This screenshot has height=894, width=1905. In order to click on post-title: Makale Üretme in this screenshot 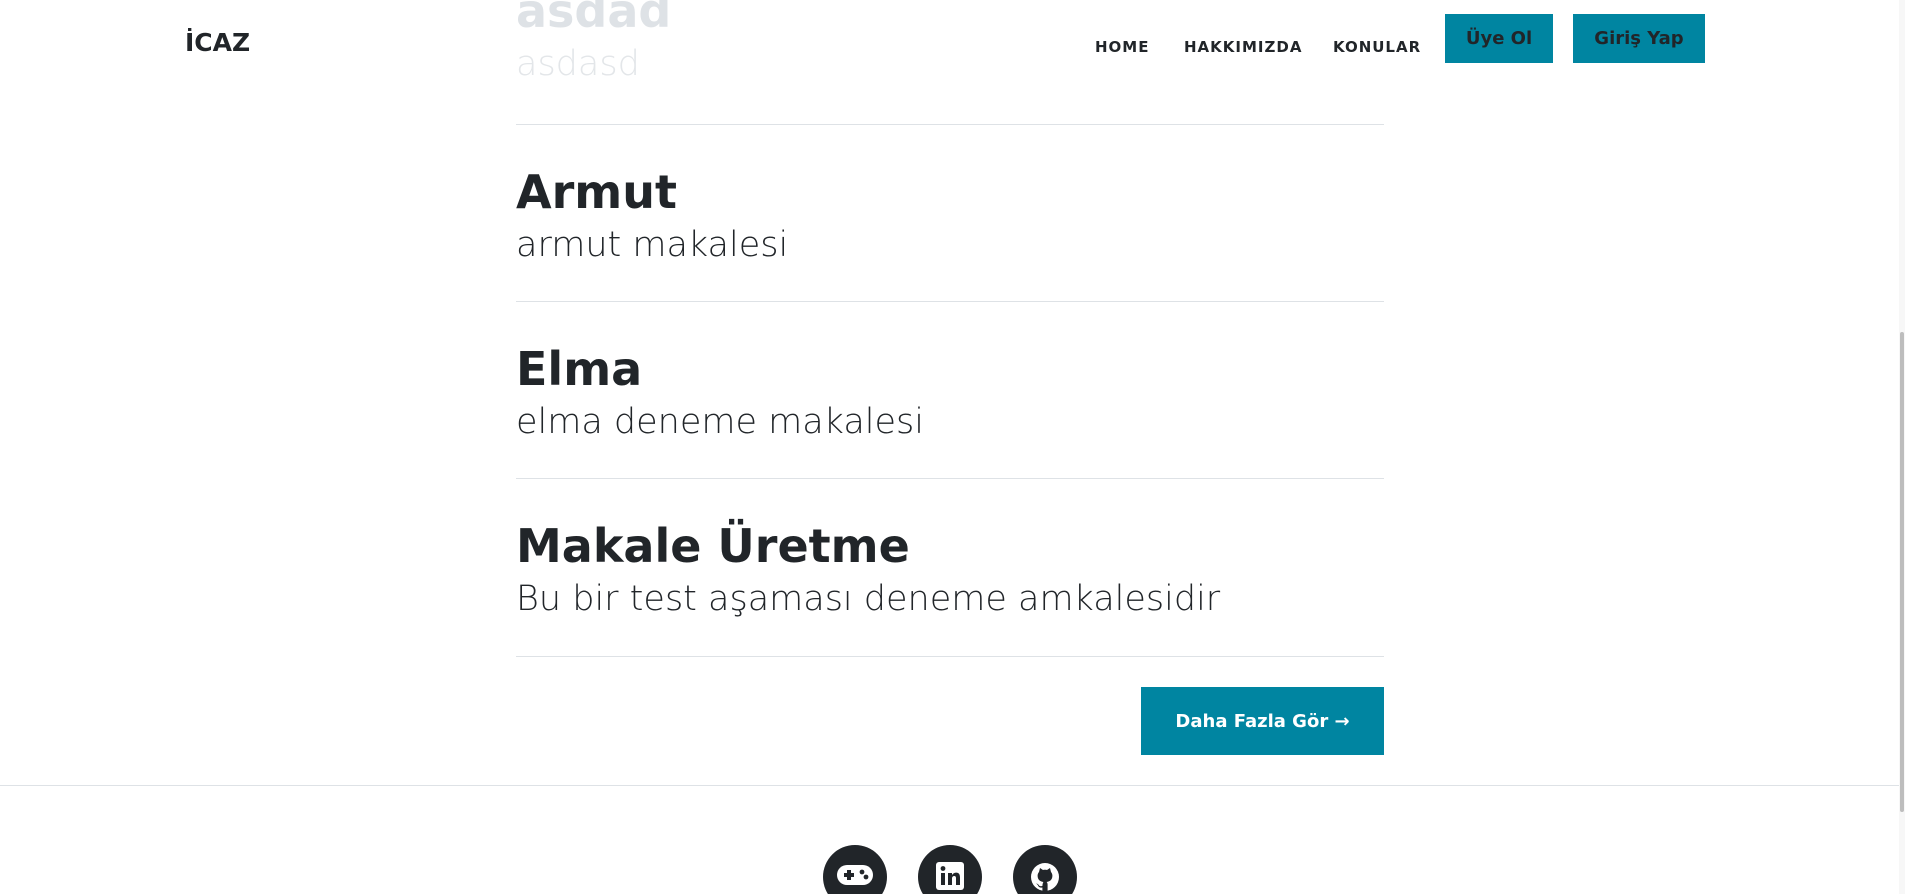, I will do `click(950, 546)`.